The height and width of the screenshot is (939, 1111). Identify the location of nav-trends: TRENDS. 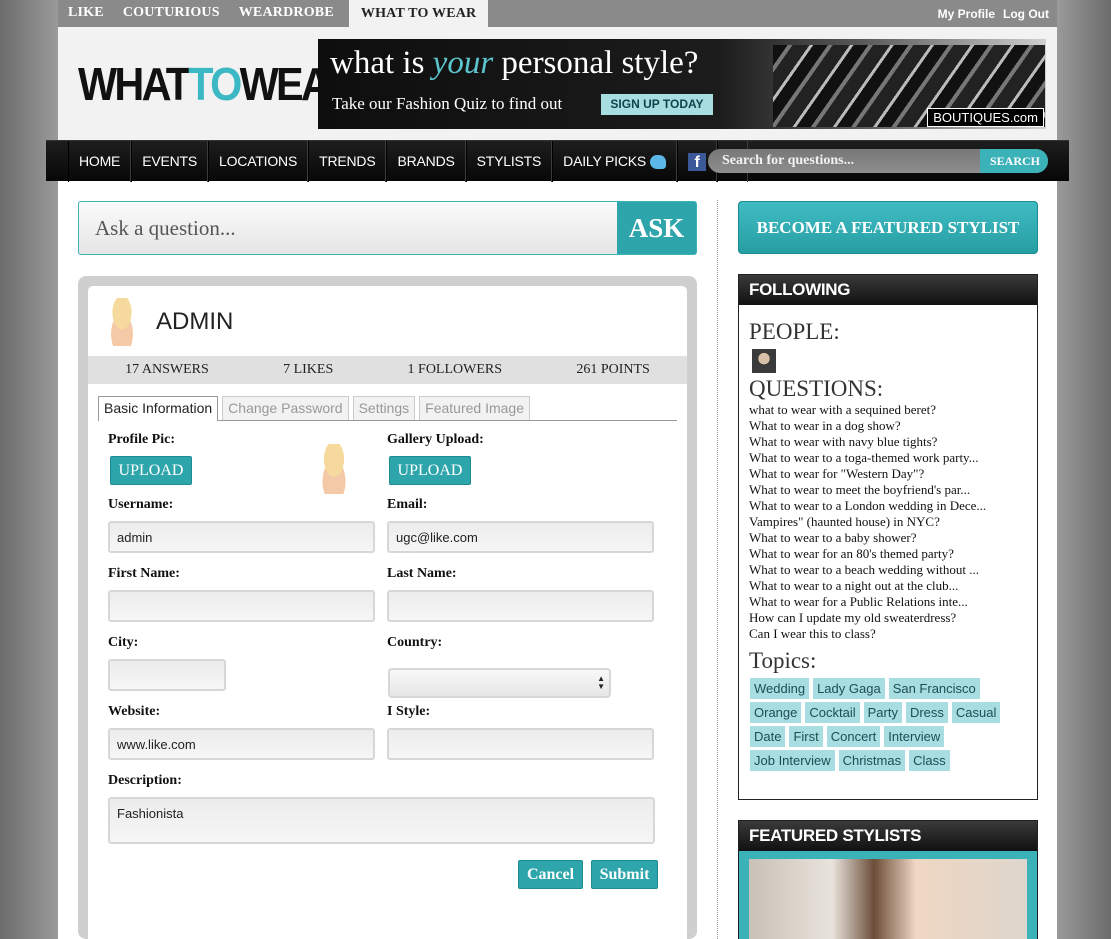
(347, 161).